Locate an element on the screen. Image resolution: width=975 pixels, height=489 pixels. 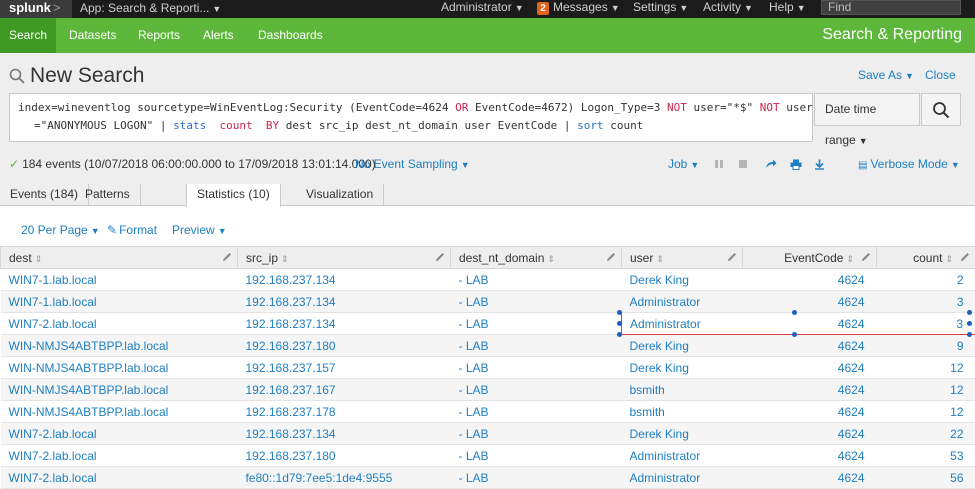
nav-alerts: Alerts is located at coordinates (218, 35).